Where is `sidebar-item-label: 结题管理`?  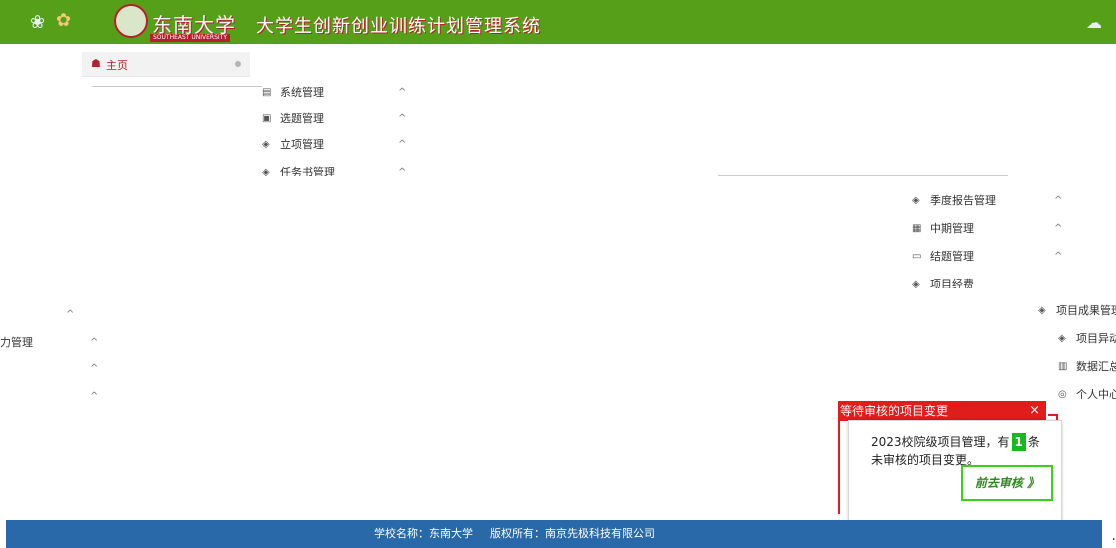 sidebar-item-label: 结题管理 is located at coordinates (952, 256).